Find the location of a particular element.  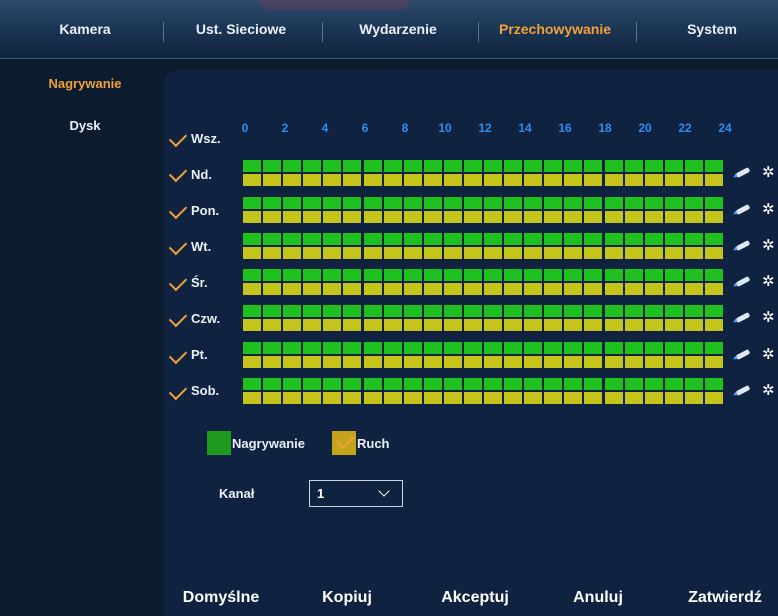

gear-icon: ✲ is located at coordinates (768, 317).